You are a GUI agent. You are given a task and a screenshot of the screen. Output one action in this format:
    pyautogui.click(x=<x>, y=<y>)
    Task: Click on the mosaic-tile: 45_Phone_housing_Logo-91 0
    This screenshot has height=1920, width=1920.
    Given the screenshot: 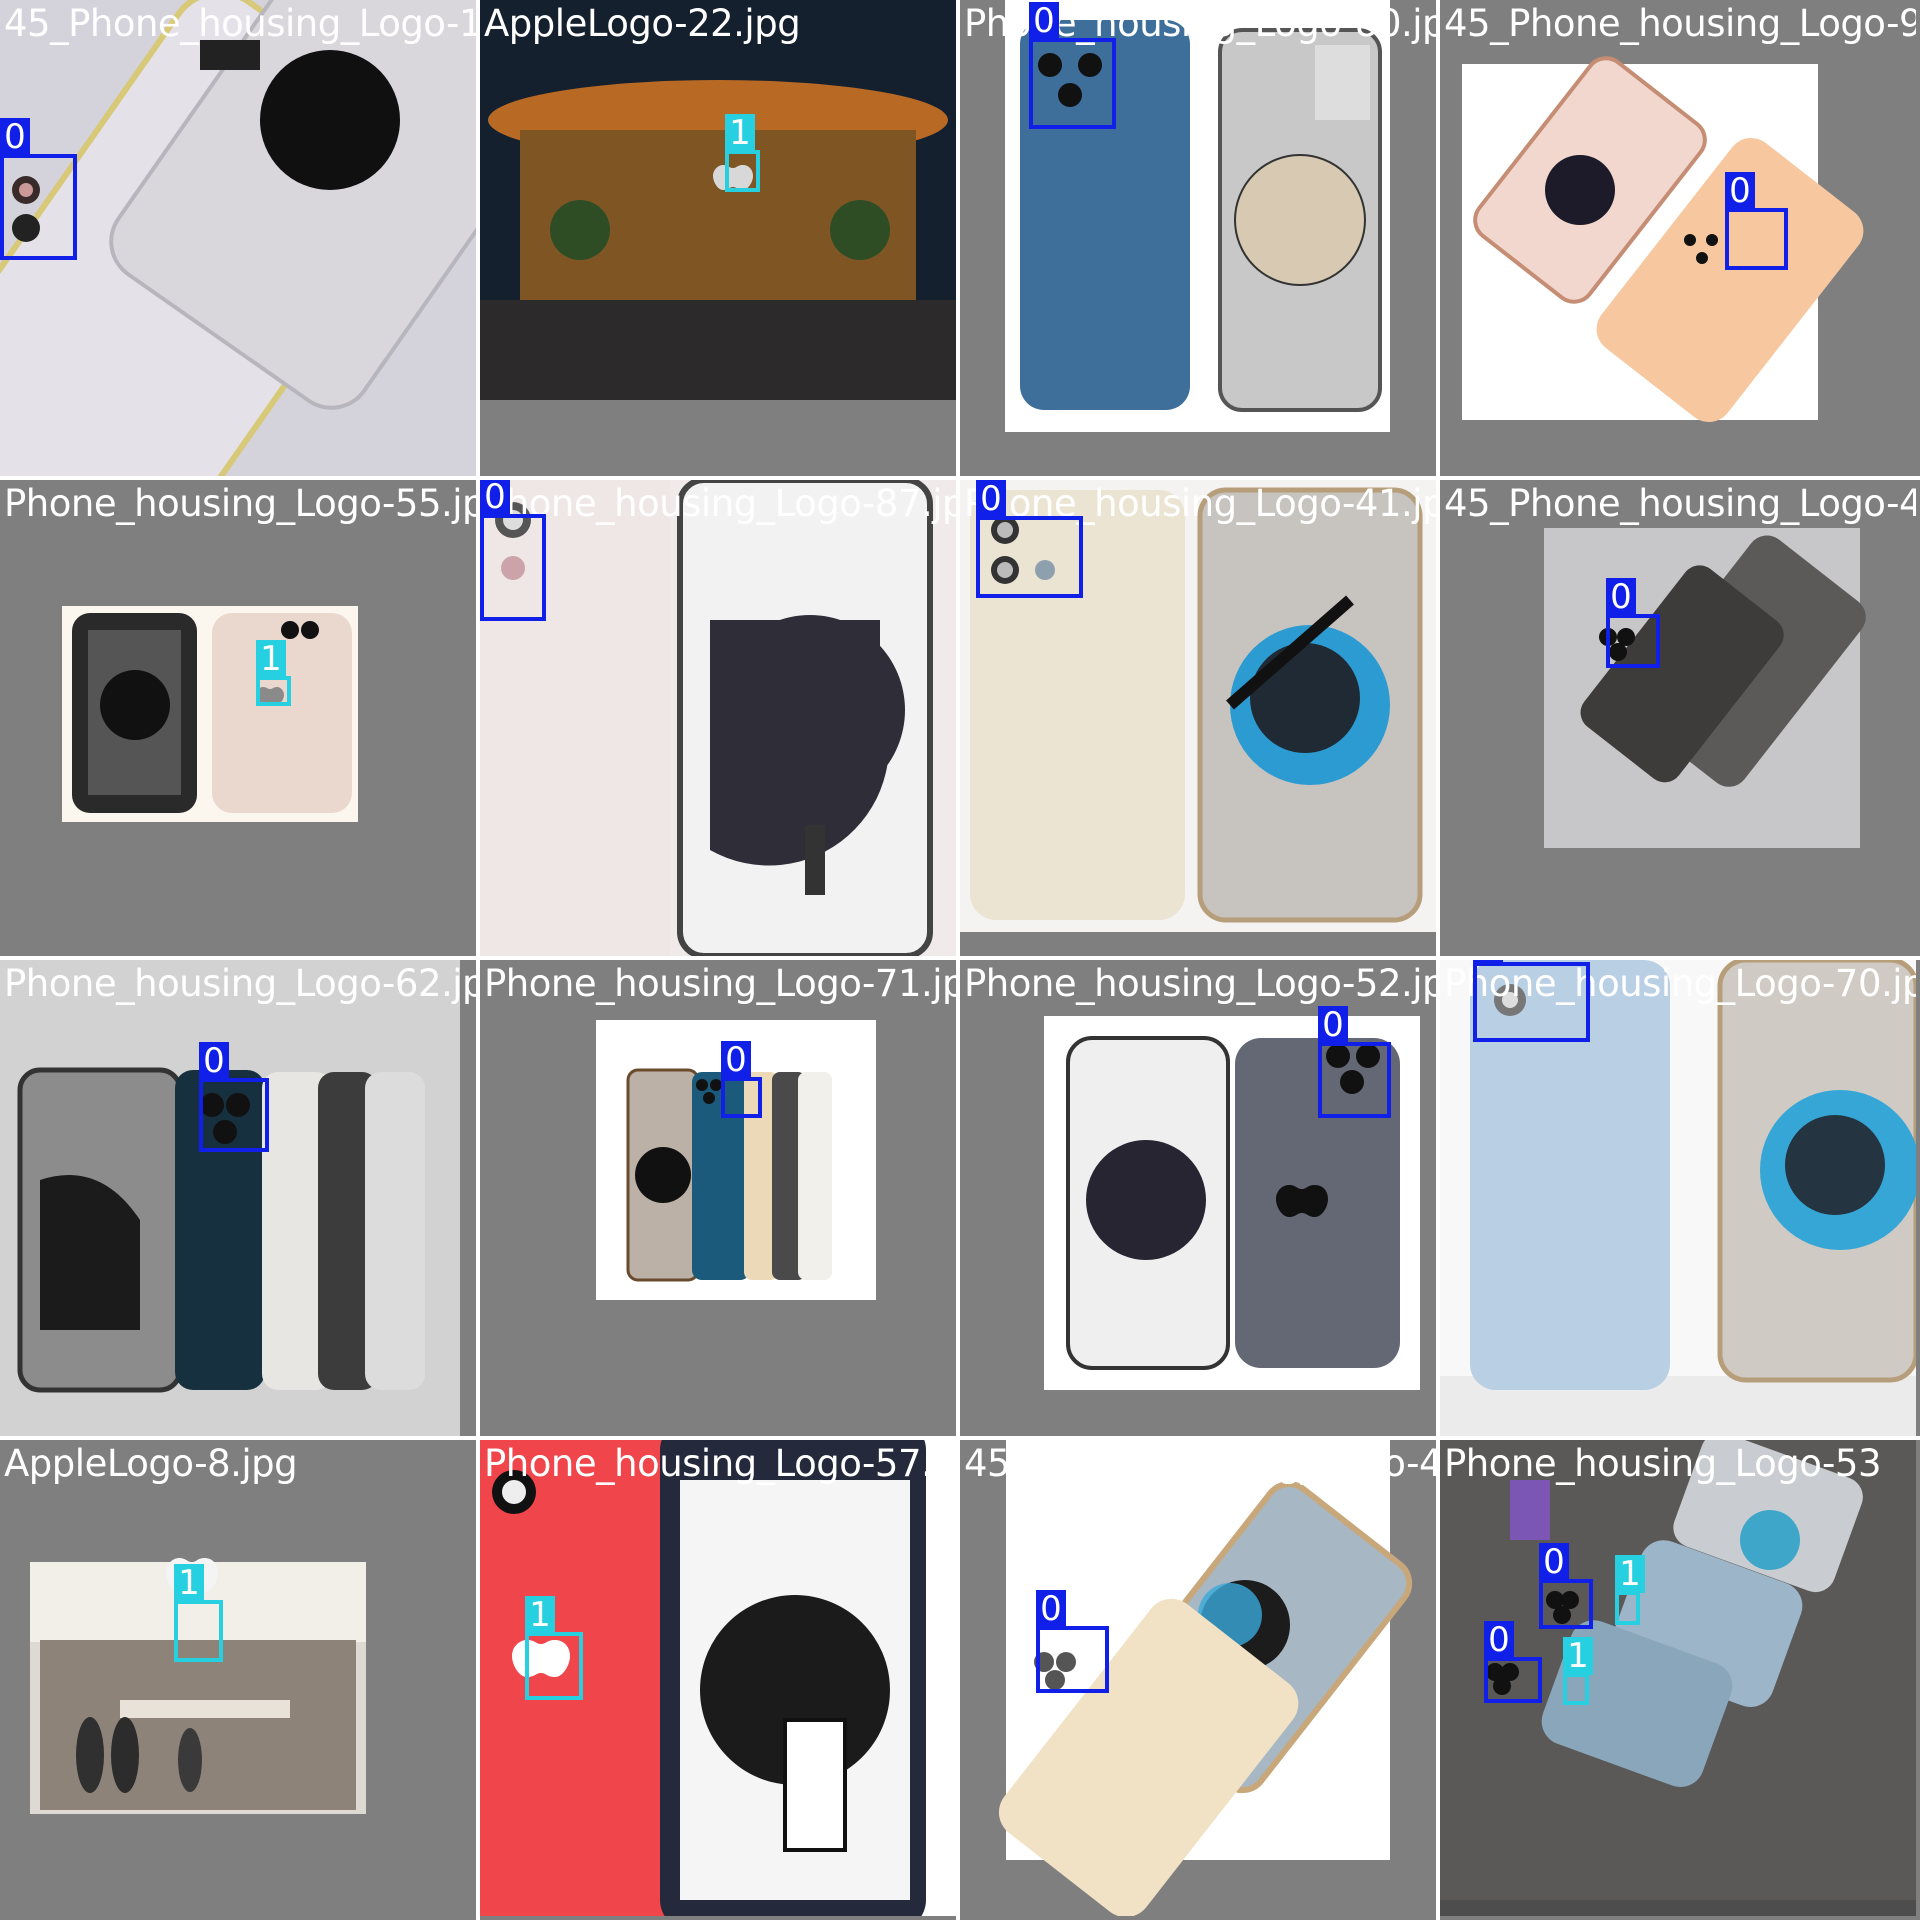 What is the action you would take?
    pyautogui.click(x=1678, y=238)
    